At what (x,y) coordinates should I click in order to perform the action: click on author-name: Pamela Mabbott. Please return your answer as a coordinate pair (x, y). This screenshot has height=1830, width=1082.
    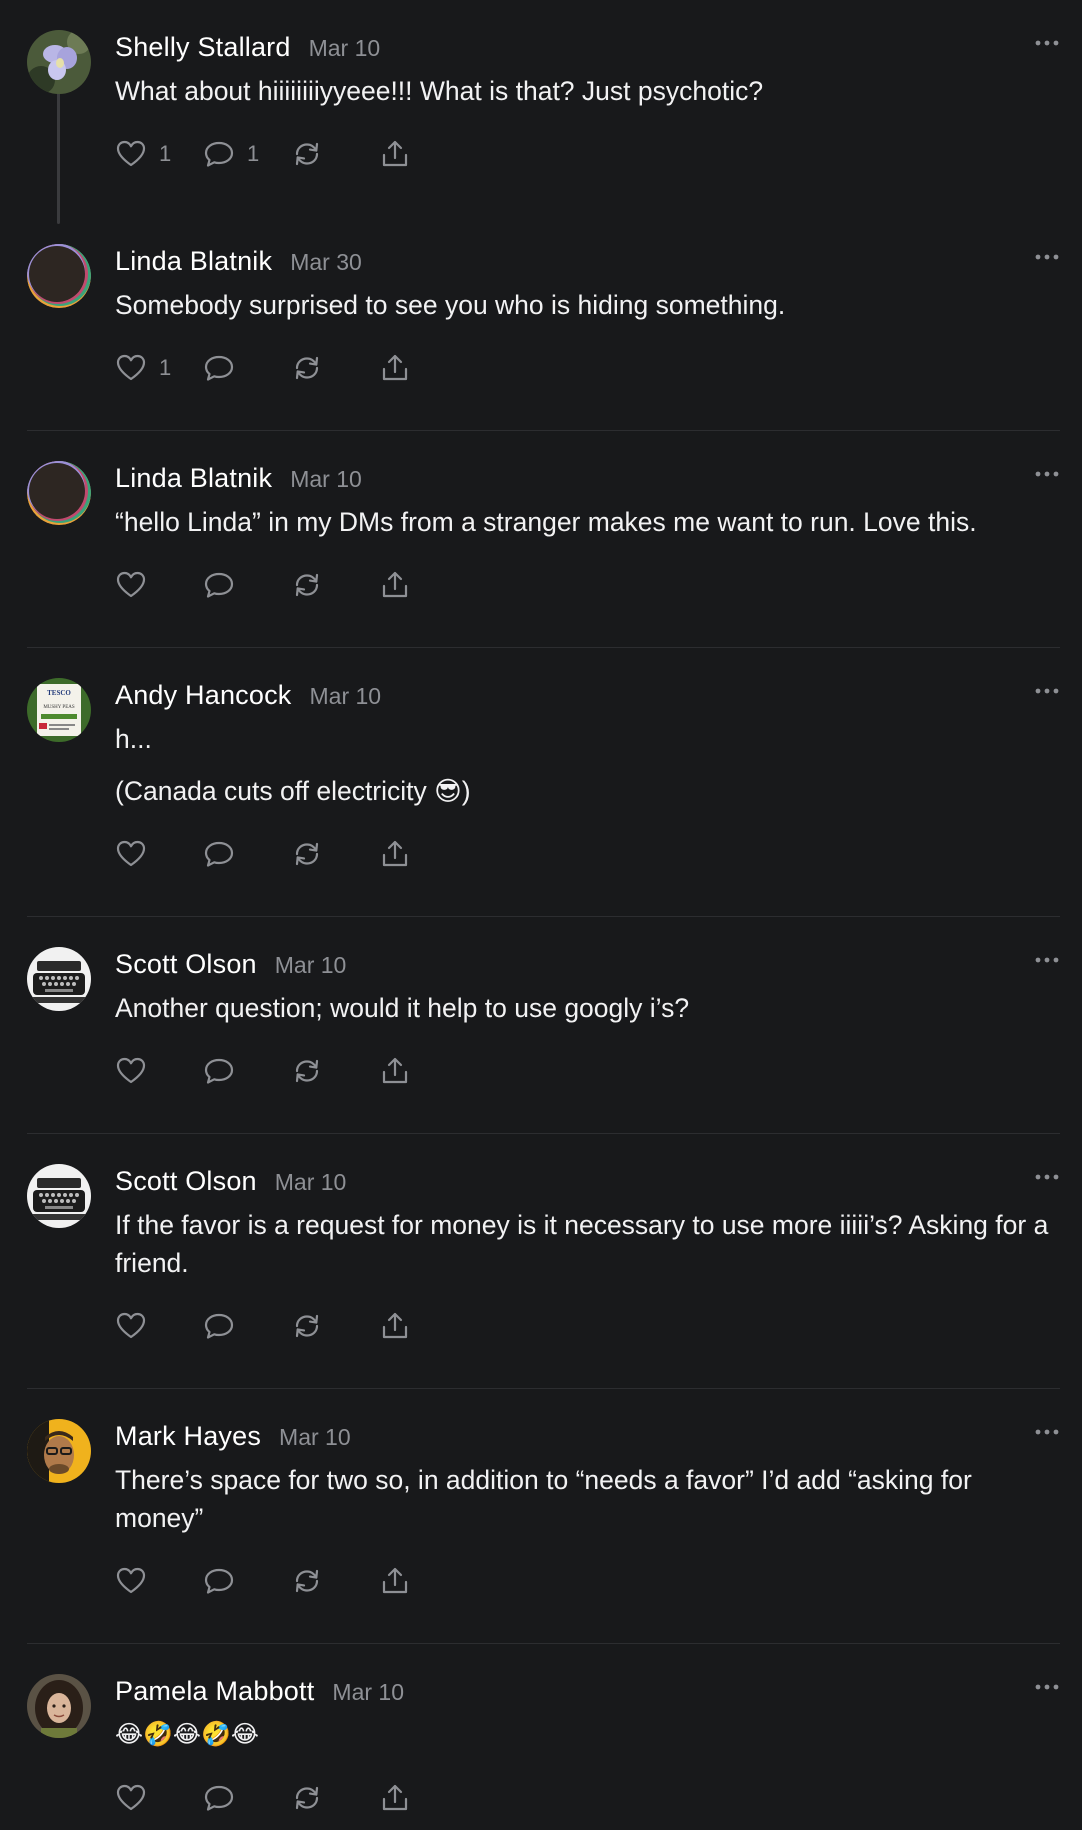
    Looking at the image, I should click on (214, 1691).